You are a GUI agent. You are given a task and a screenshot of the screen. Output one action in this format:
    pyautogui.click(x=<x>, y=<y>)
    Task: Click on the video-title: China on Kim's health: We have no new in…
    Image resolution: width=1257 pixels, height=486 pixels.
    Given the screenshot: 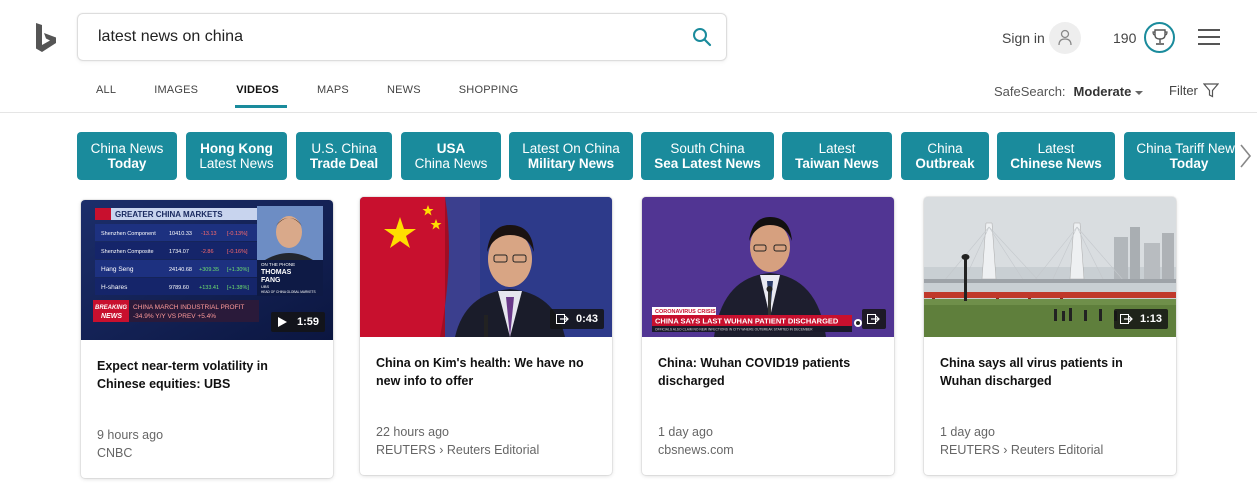 What is the action you would take?
    pyautogui.click(x=487, y=372)
    